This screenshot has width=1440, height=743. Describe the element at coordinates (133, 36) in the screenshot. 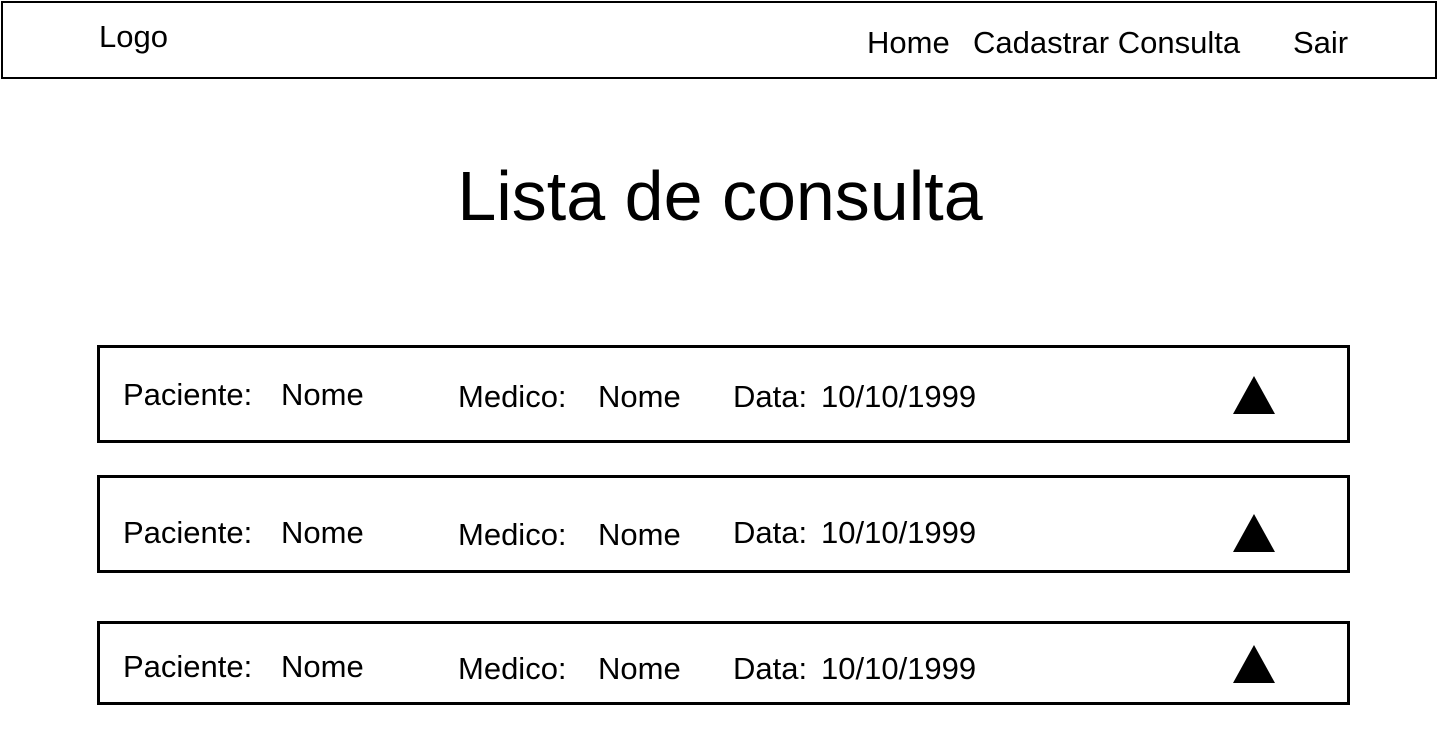

I see `logo: Logo` at that location.